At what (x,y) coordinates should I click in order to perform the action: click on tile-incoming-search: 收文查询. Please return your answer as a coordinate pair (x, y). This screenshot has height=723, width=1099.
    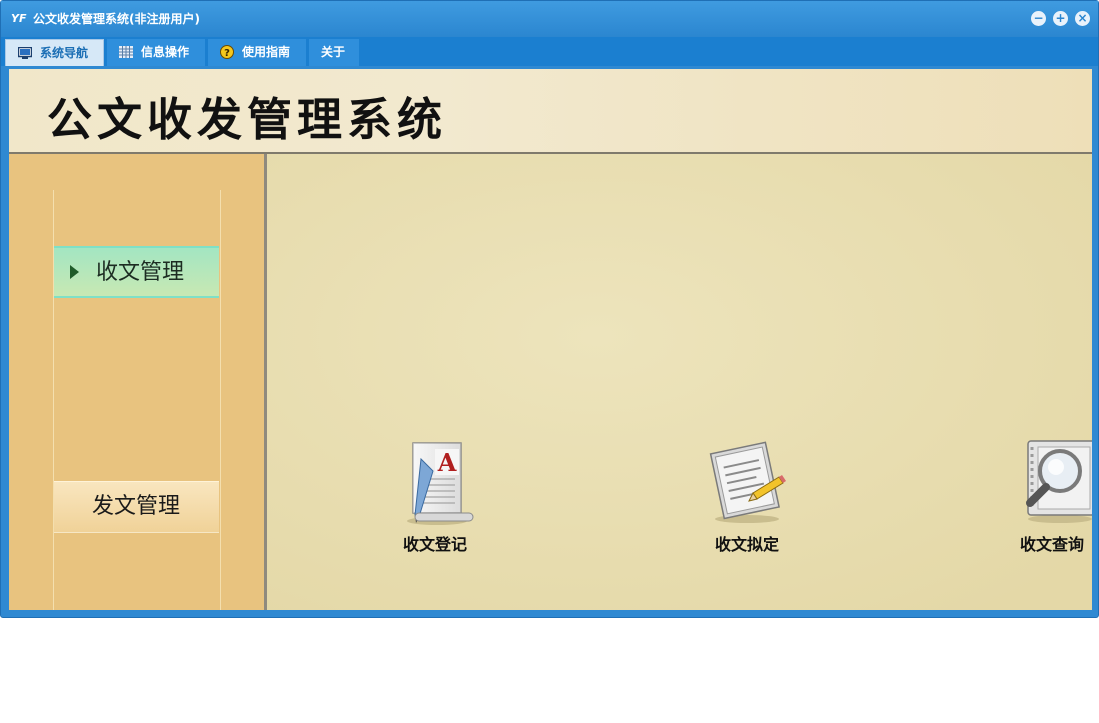
    Looking at the image, I should click on (1042, 504).